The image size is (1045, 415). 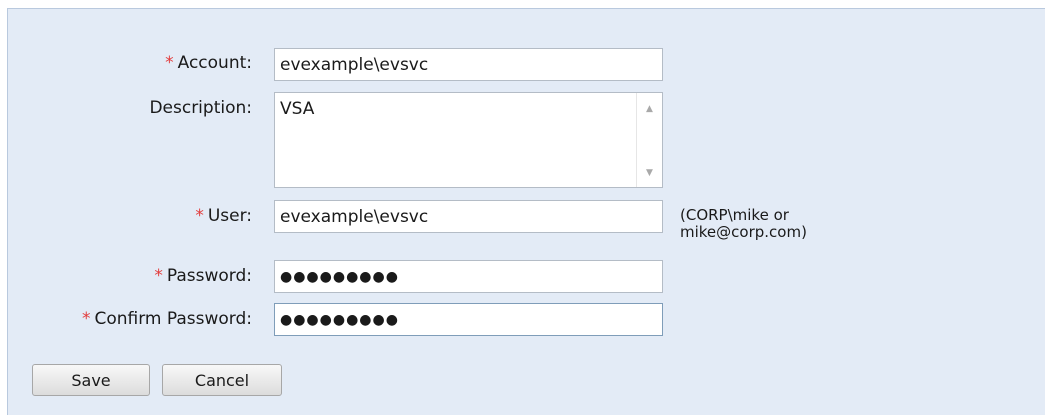 I want to click on password-label: * Password:, so click(x=203, y=276).